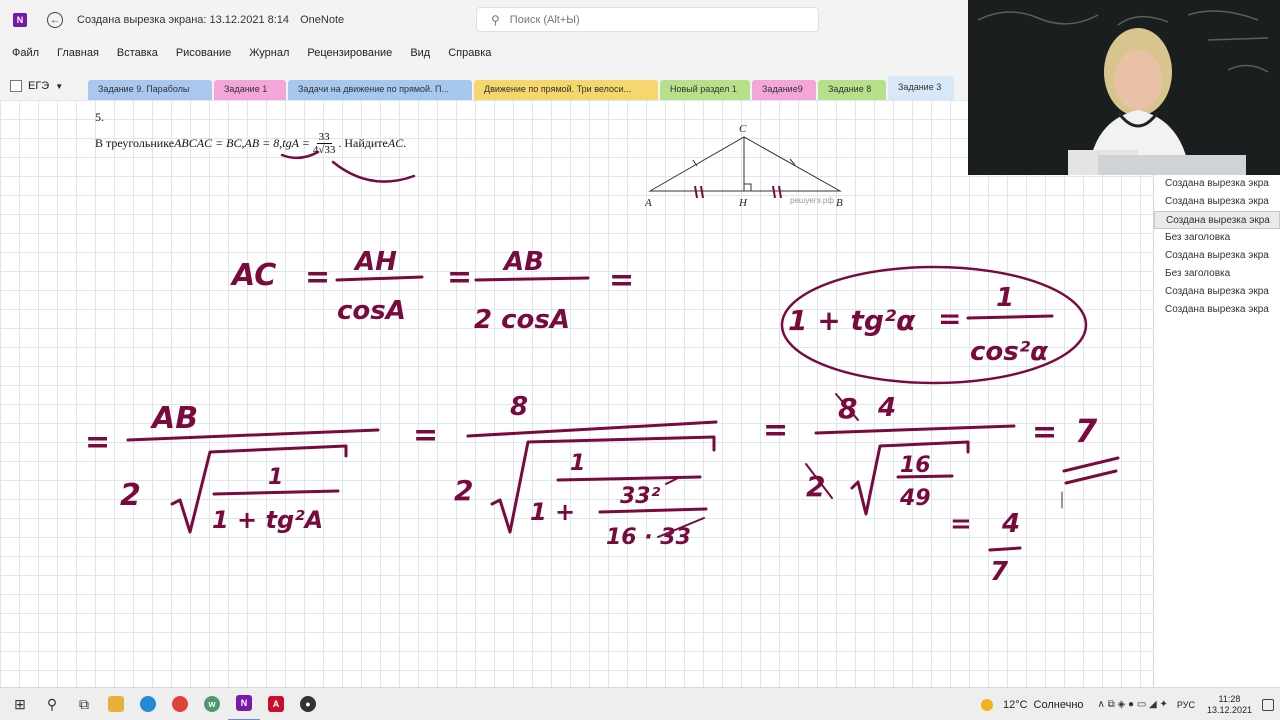 The image size is (1280, 720). I want to click on notification-icon, so click(1268, 704).